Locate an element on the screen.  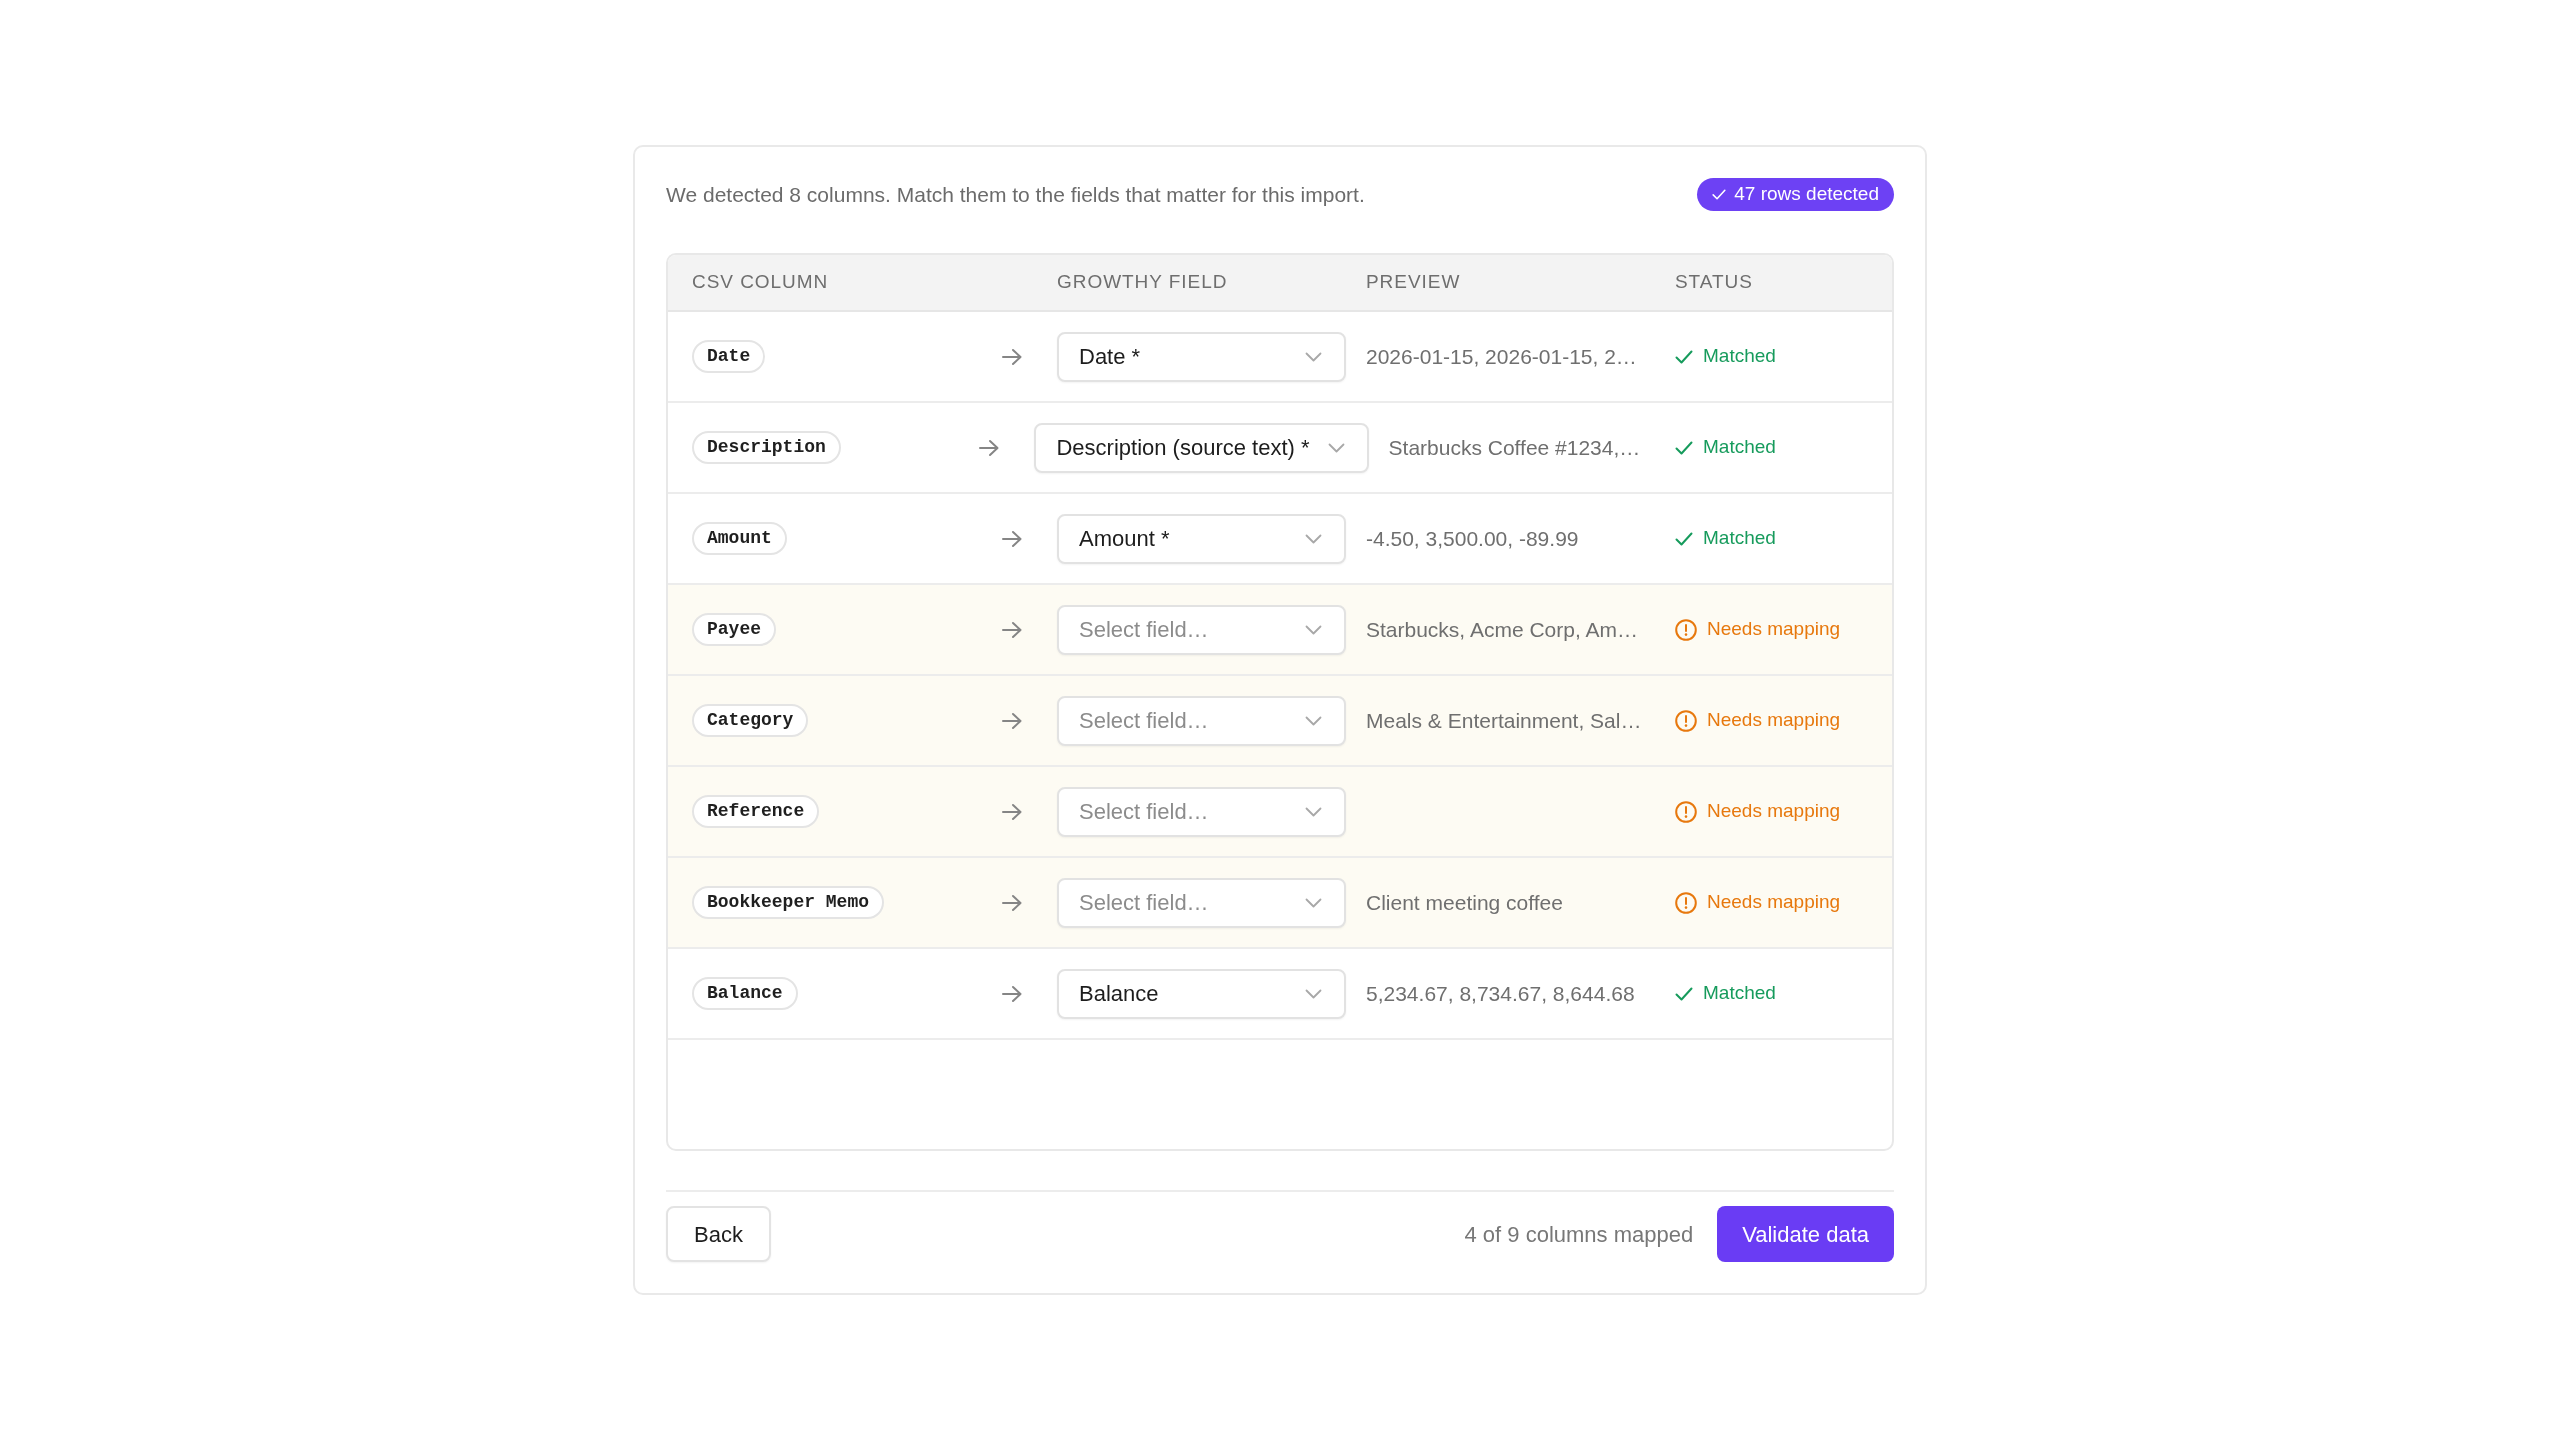
csv-column-tag: Payee is located at coordinates (734, 629).